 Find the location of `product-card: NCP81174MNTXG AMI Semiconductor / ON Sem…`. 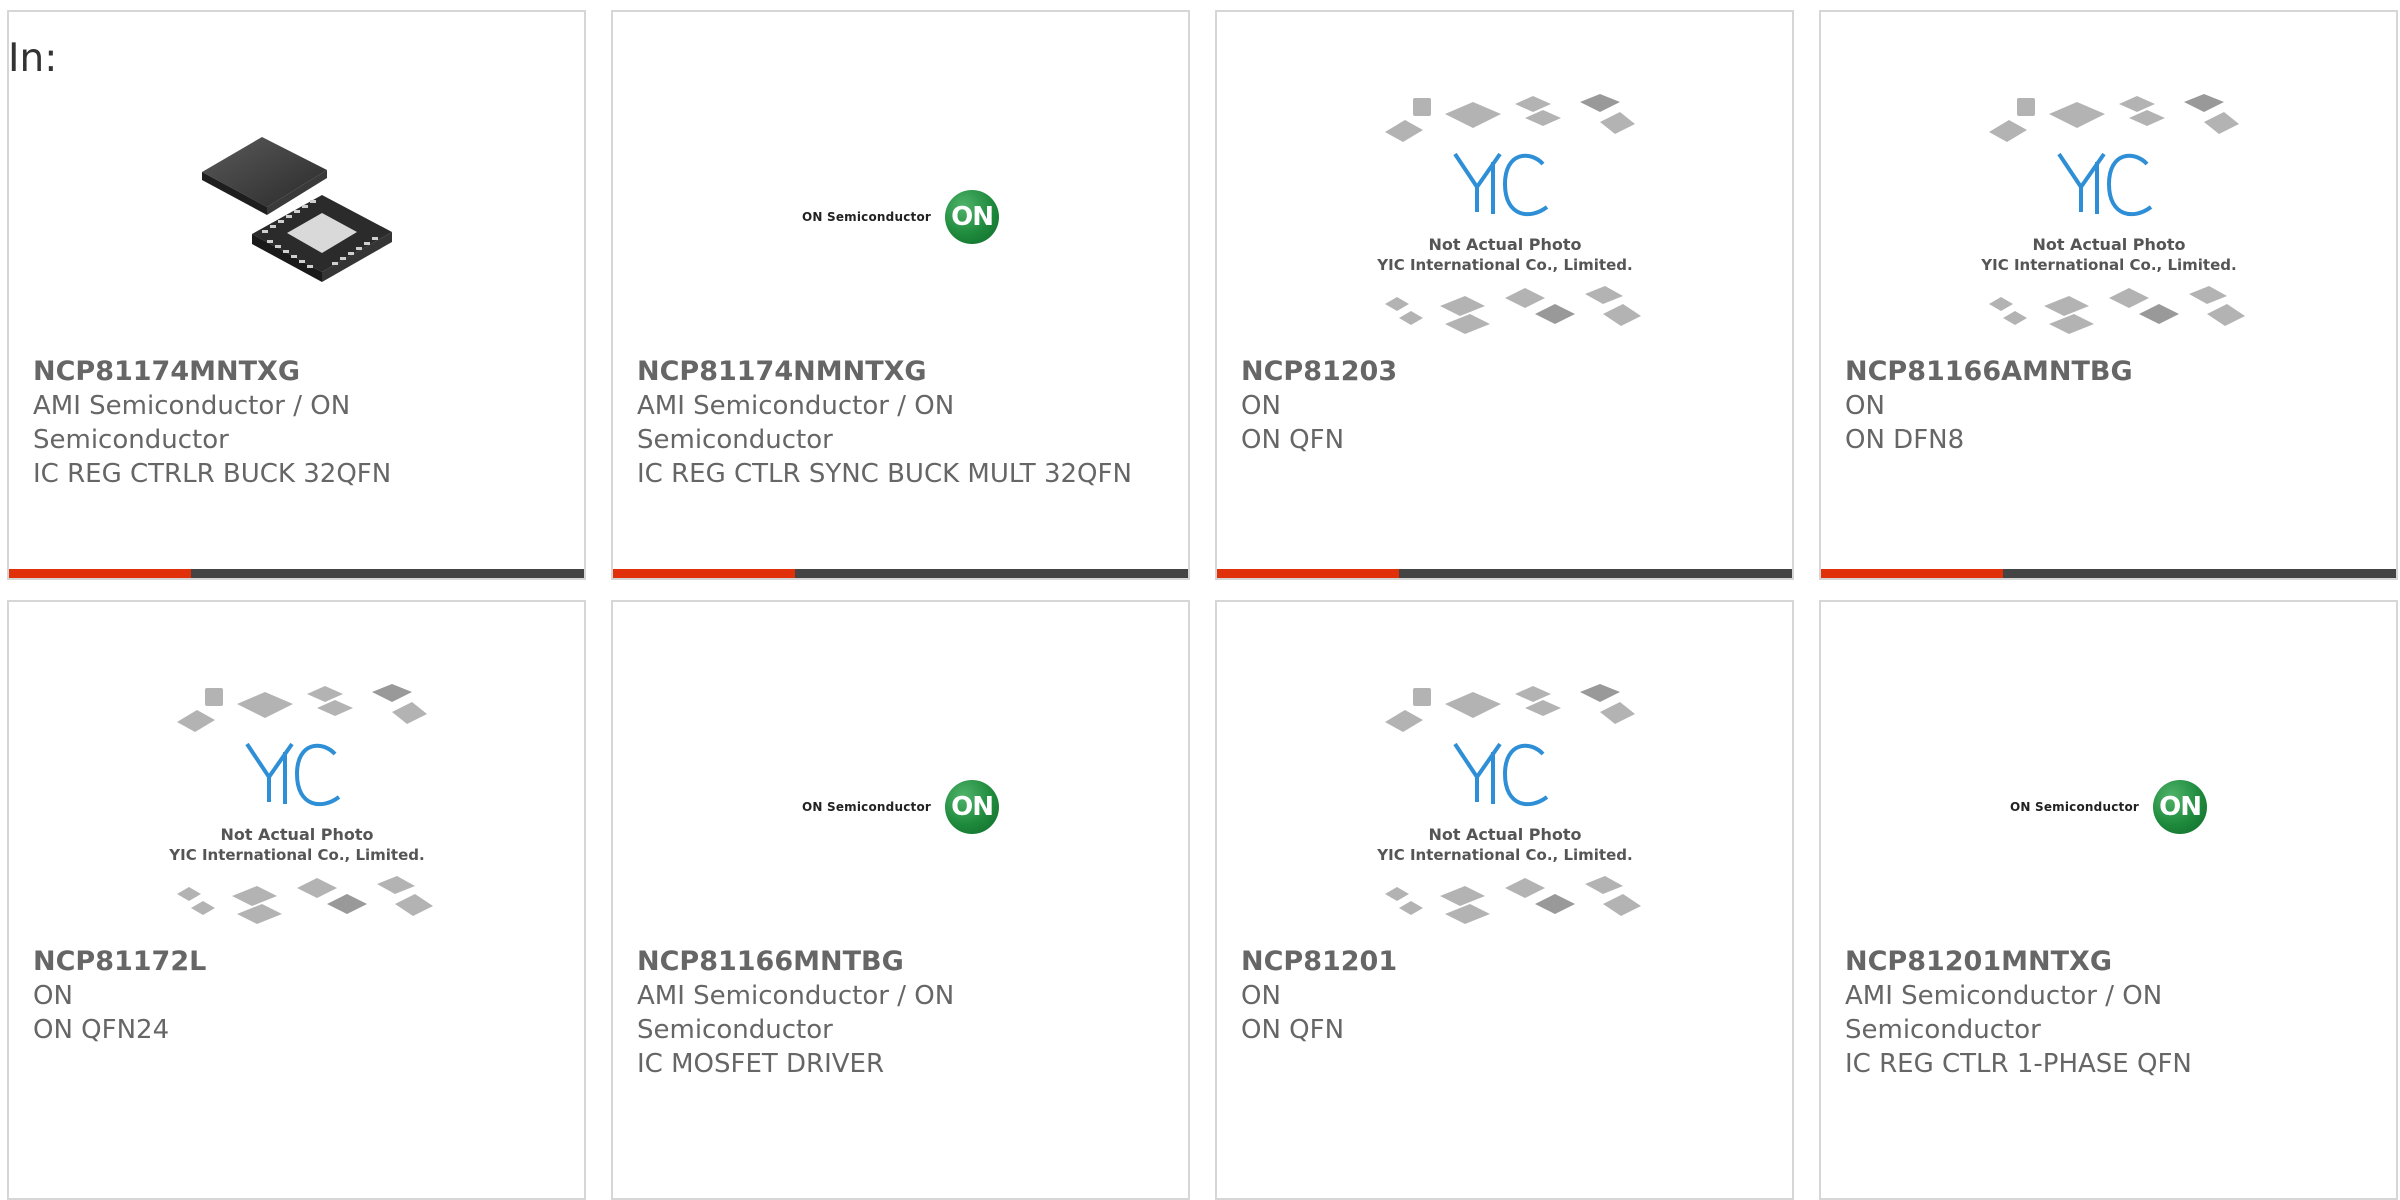

product-card: NCP81174MNTXG AMI Semiconductor / ON Sem… is located at coordinates (296, 295).